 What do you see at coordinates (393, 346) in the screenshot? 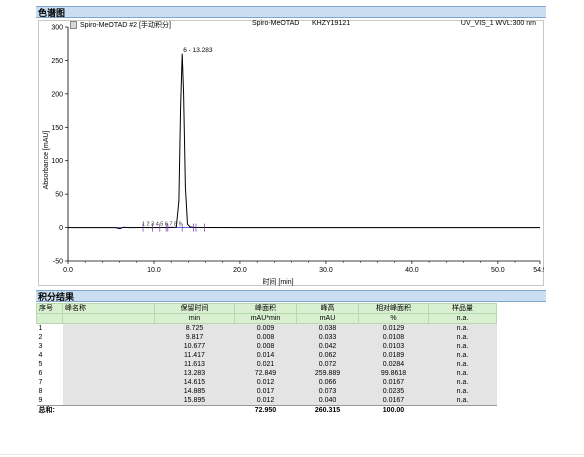
I see `table-cell: 0.0103` at bounding box center [393, 346].